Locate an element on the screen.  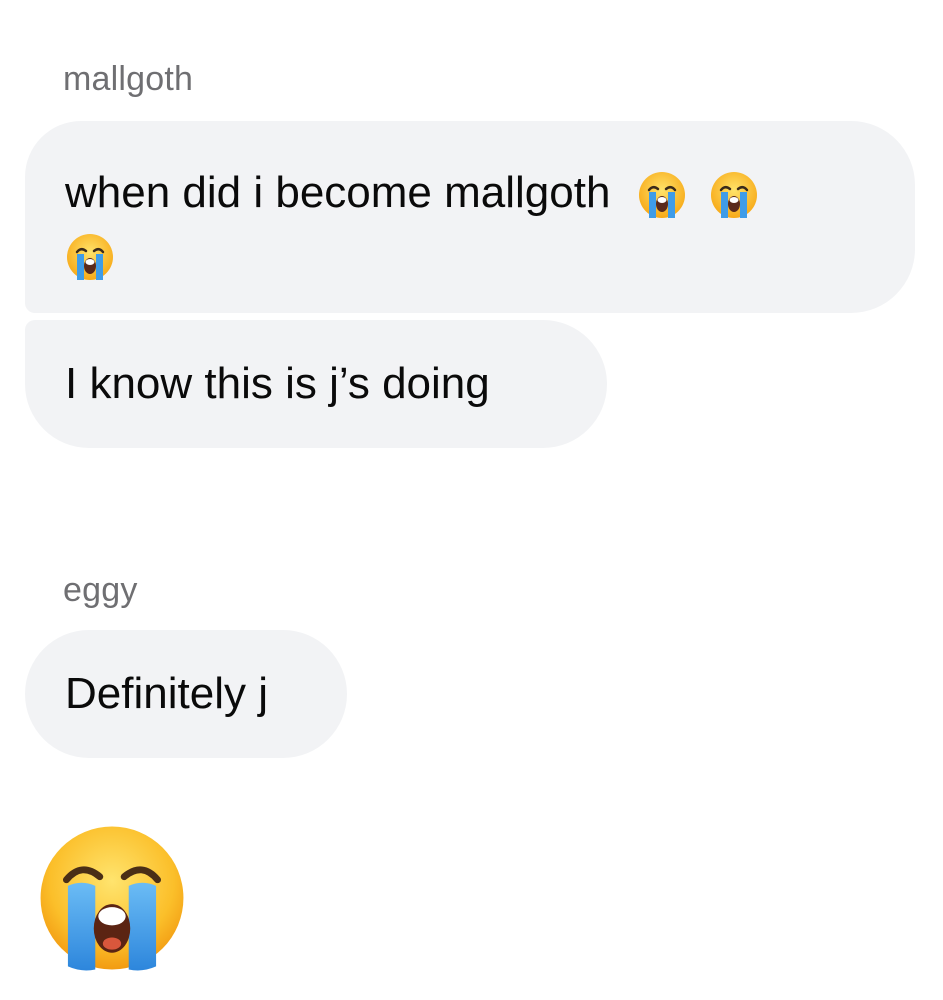
sender-name: eggy is located at coordinates (100, 590).